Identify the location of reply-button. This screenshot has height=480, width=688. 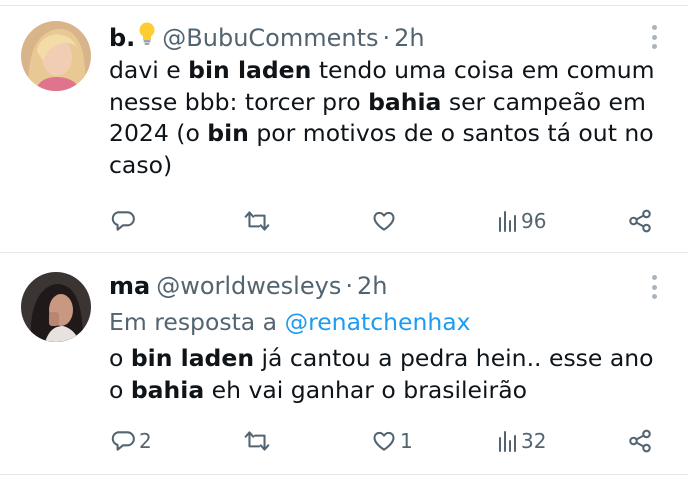
(124, 221).